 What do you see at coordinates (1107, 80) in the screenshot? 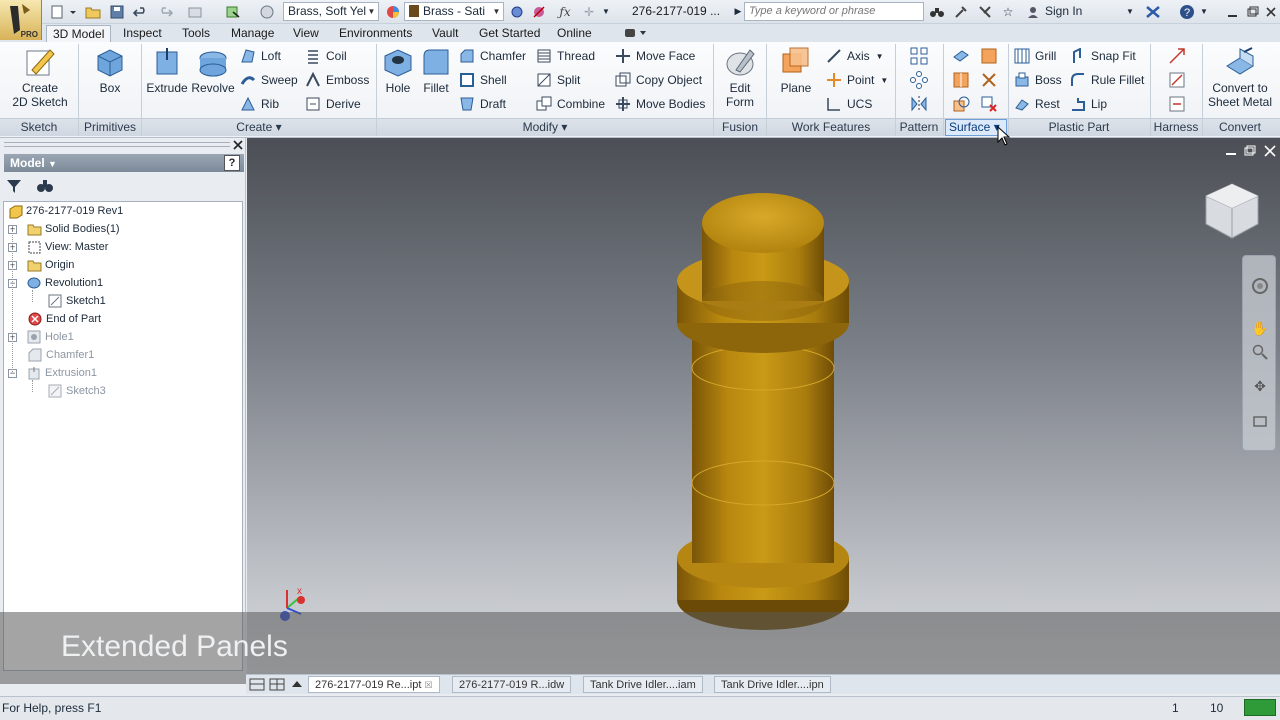
I see `rule-fillet-button: Rule Fillet` at bounding box center [1107, 80].